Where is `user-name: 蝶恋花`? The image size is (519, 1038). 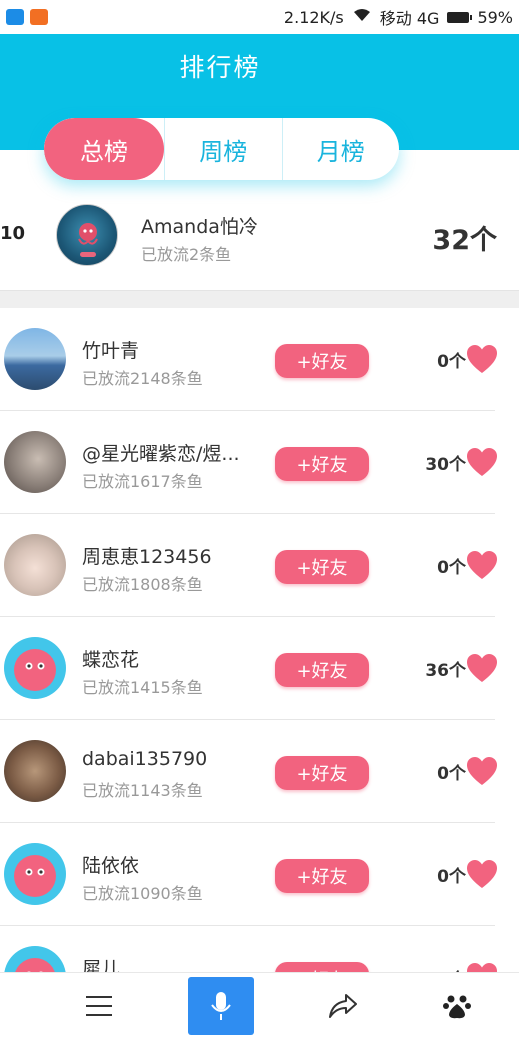 user-name: 蝶恋花 is located at coordinates (111, 660).